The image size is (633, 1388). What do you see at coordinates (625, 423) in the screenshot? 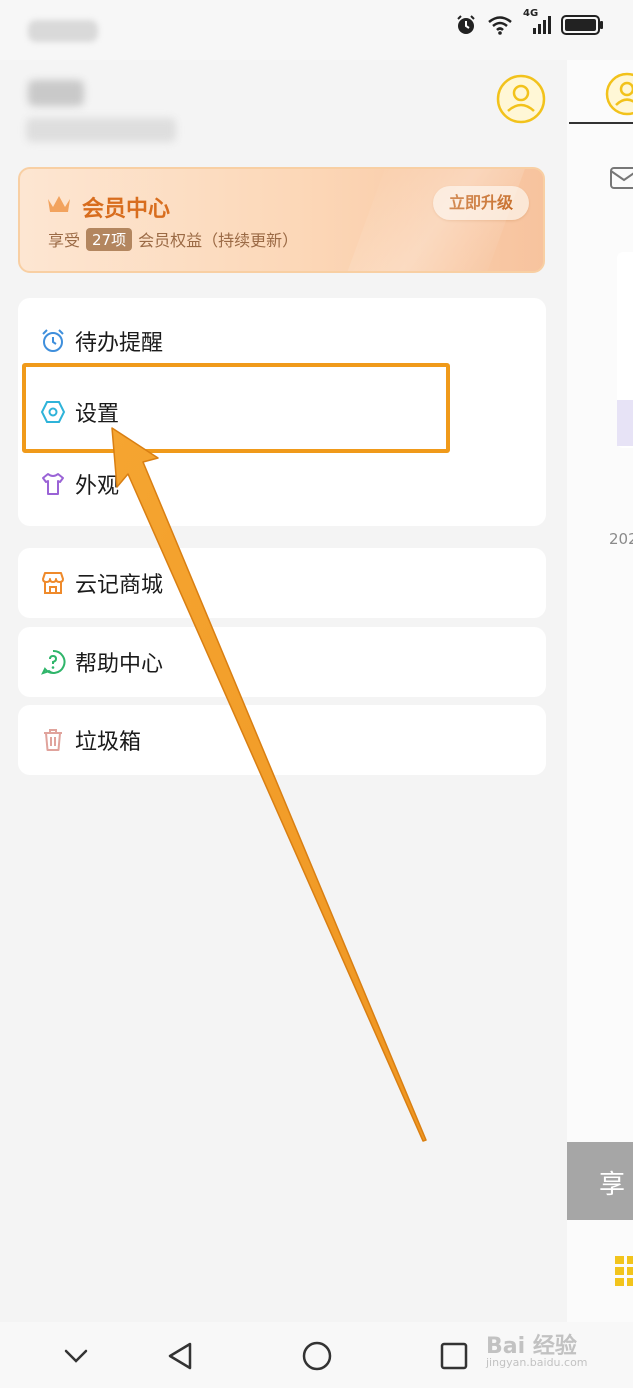
I see `note-card-image-peek` at bounding box center [625, 423].